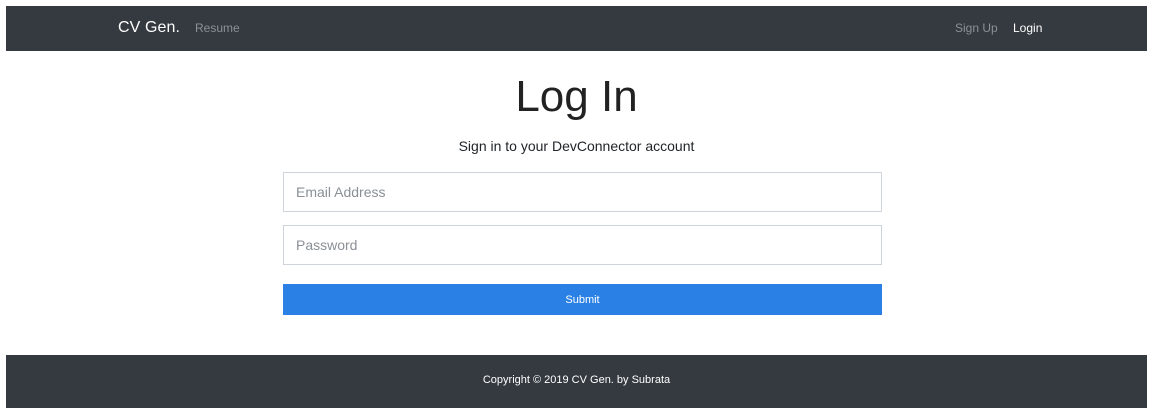 Image resolution: width=1153 pixels, height=408 pixels. What do you see at coordinates (217, 28) in the screenshot?
I see `nav-link-resume: Resume` at bounding box center [217, 28].